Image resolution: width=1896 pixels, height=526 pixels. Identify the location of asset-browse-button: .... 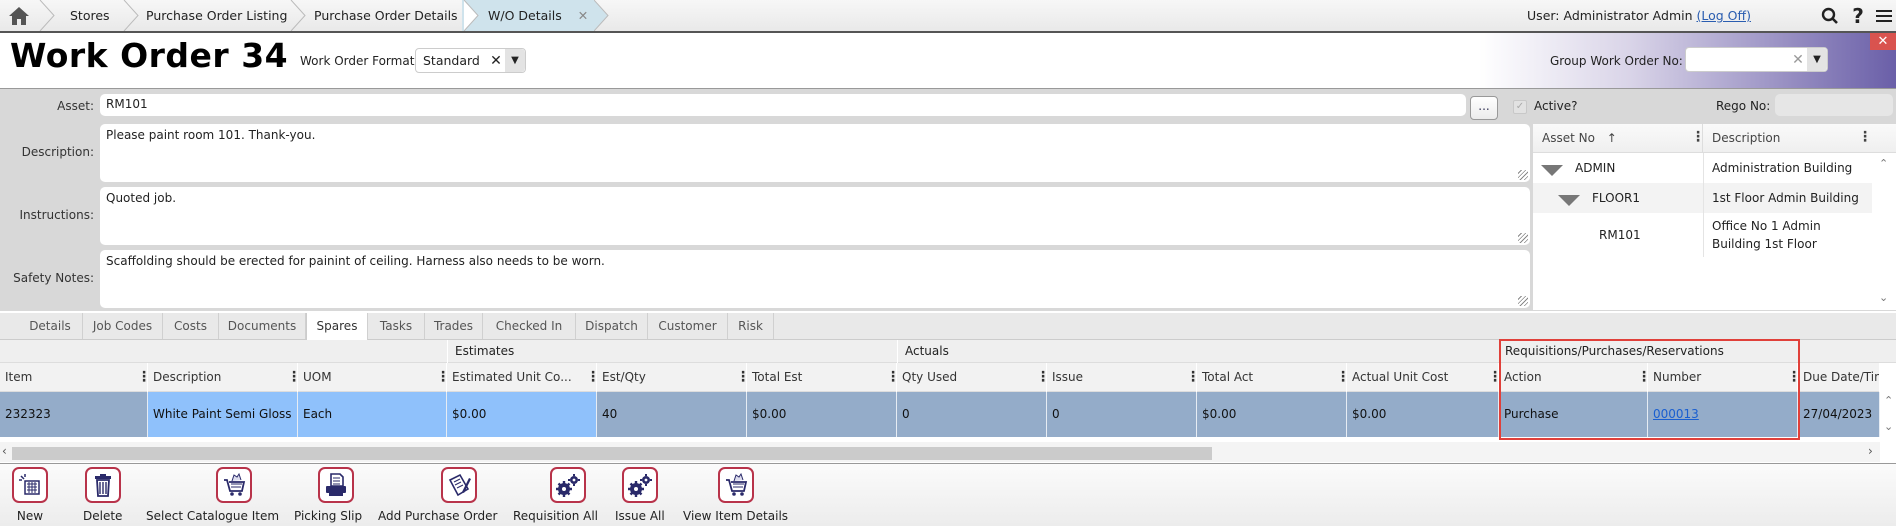
(1484, 108).